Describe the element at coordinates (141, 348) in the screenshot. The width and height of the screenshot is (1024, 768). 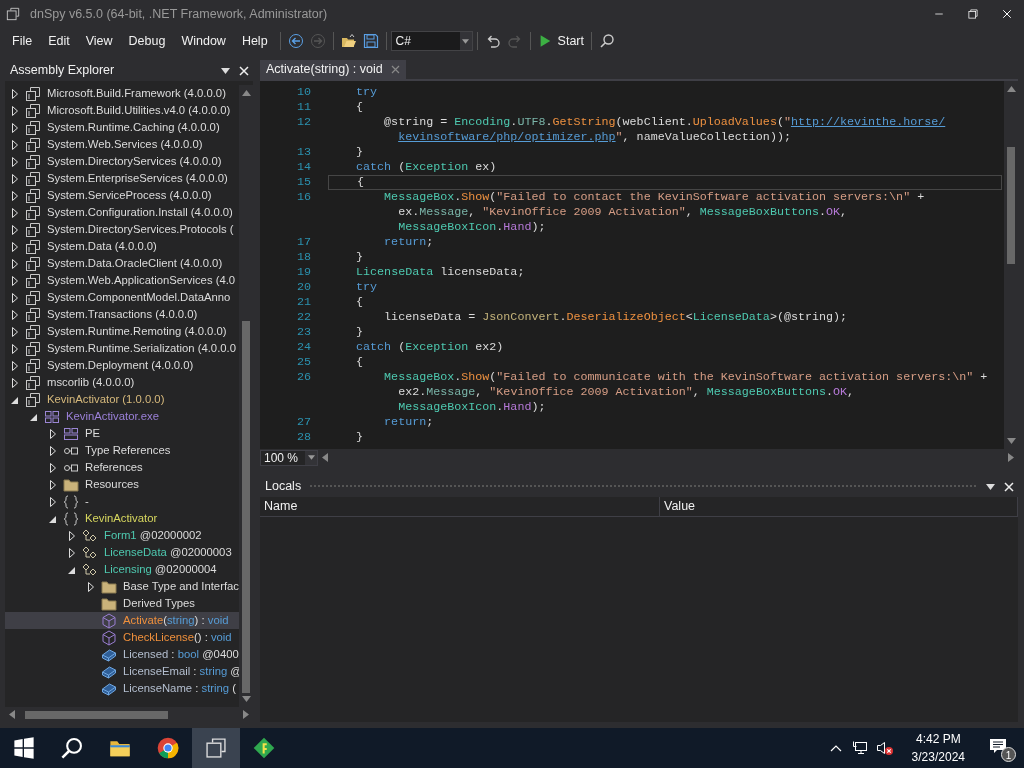
I see `tree-item: System.Runtime.Serialization (4.0.0.0` at that location.